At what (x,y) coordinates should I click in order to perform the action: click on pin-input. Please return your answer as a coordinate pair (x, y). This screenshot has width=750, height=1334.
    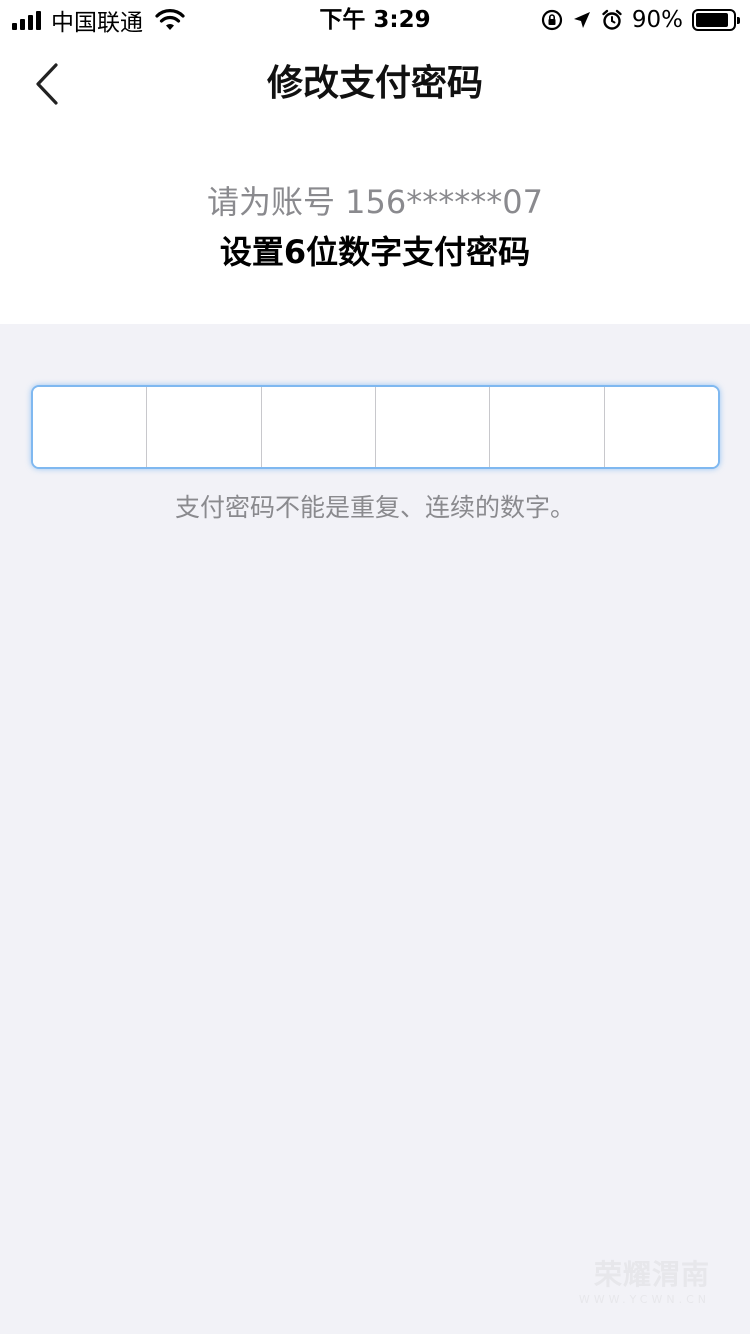
    Looking at the image, I should click on (375, 427).